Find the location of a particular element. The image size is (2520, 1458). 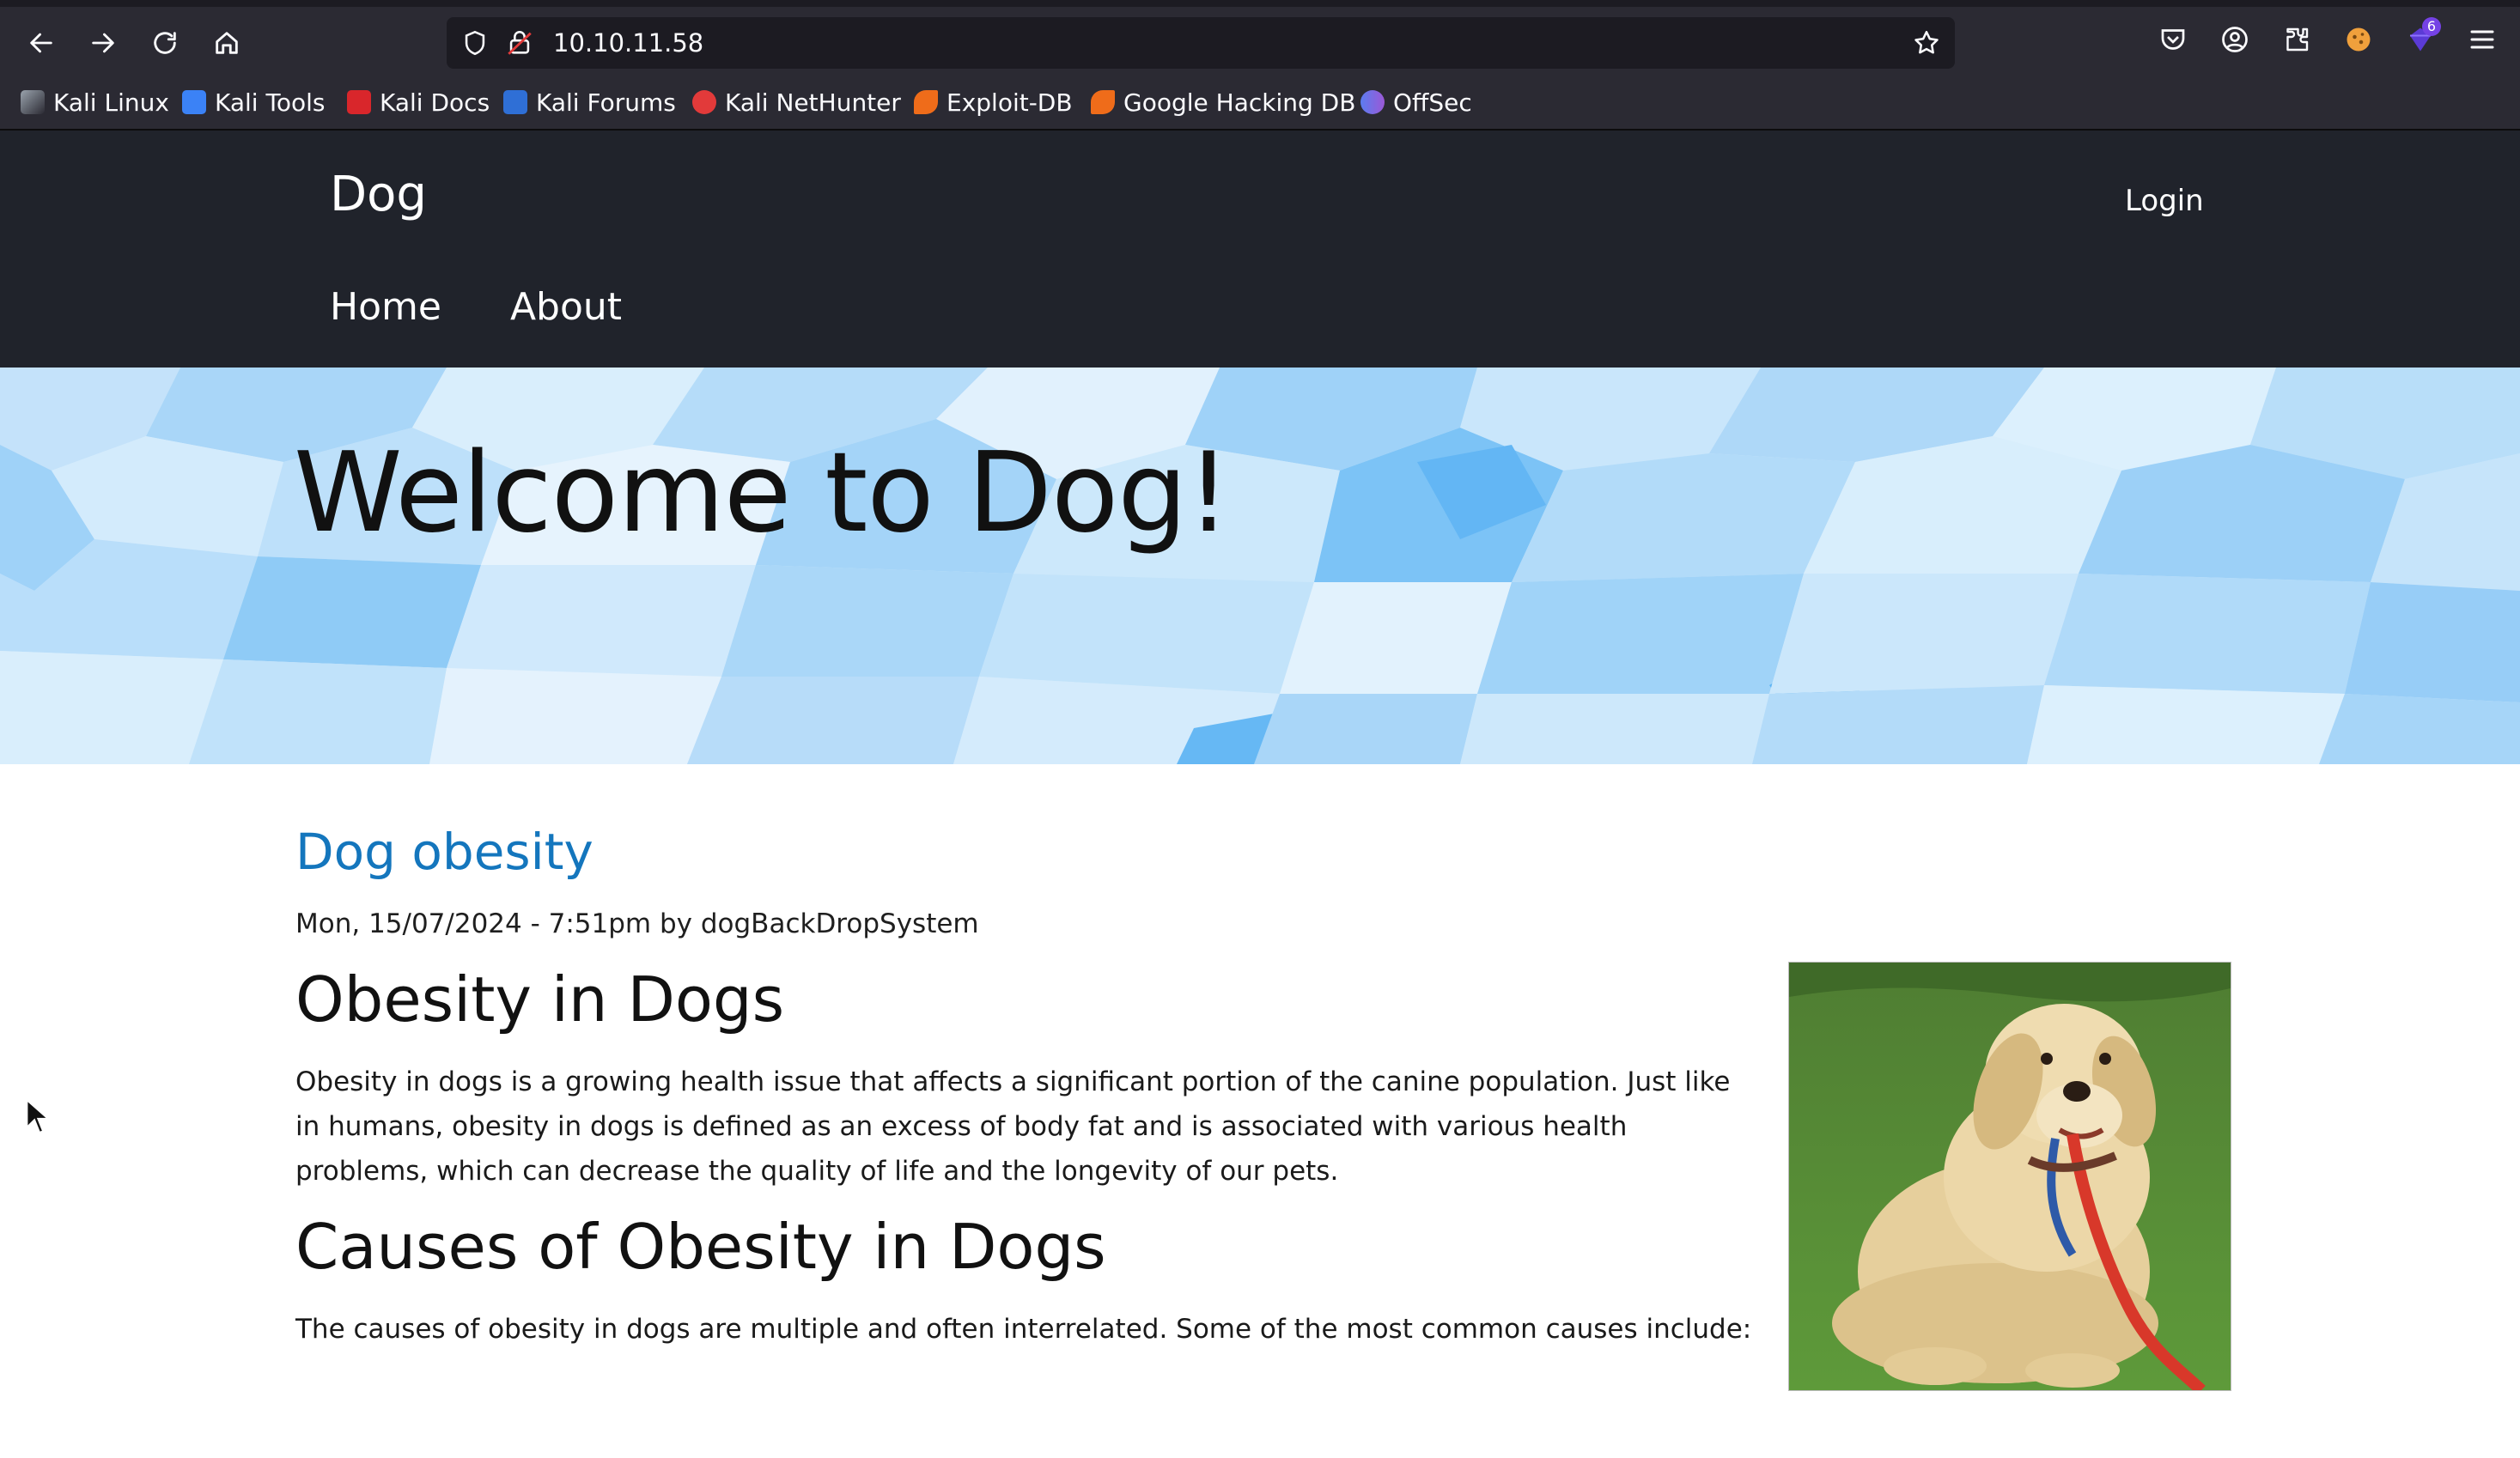

bookmark-exploit-db: Exploit-DB is located at coordinates (993, 102).